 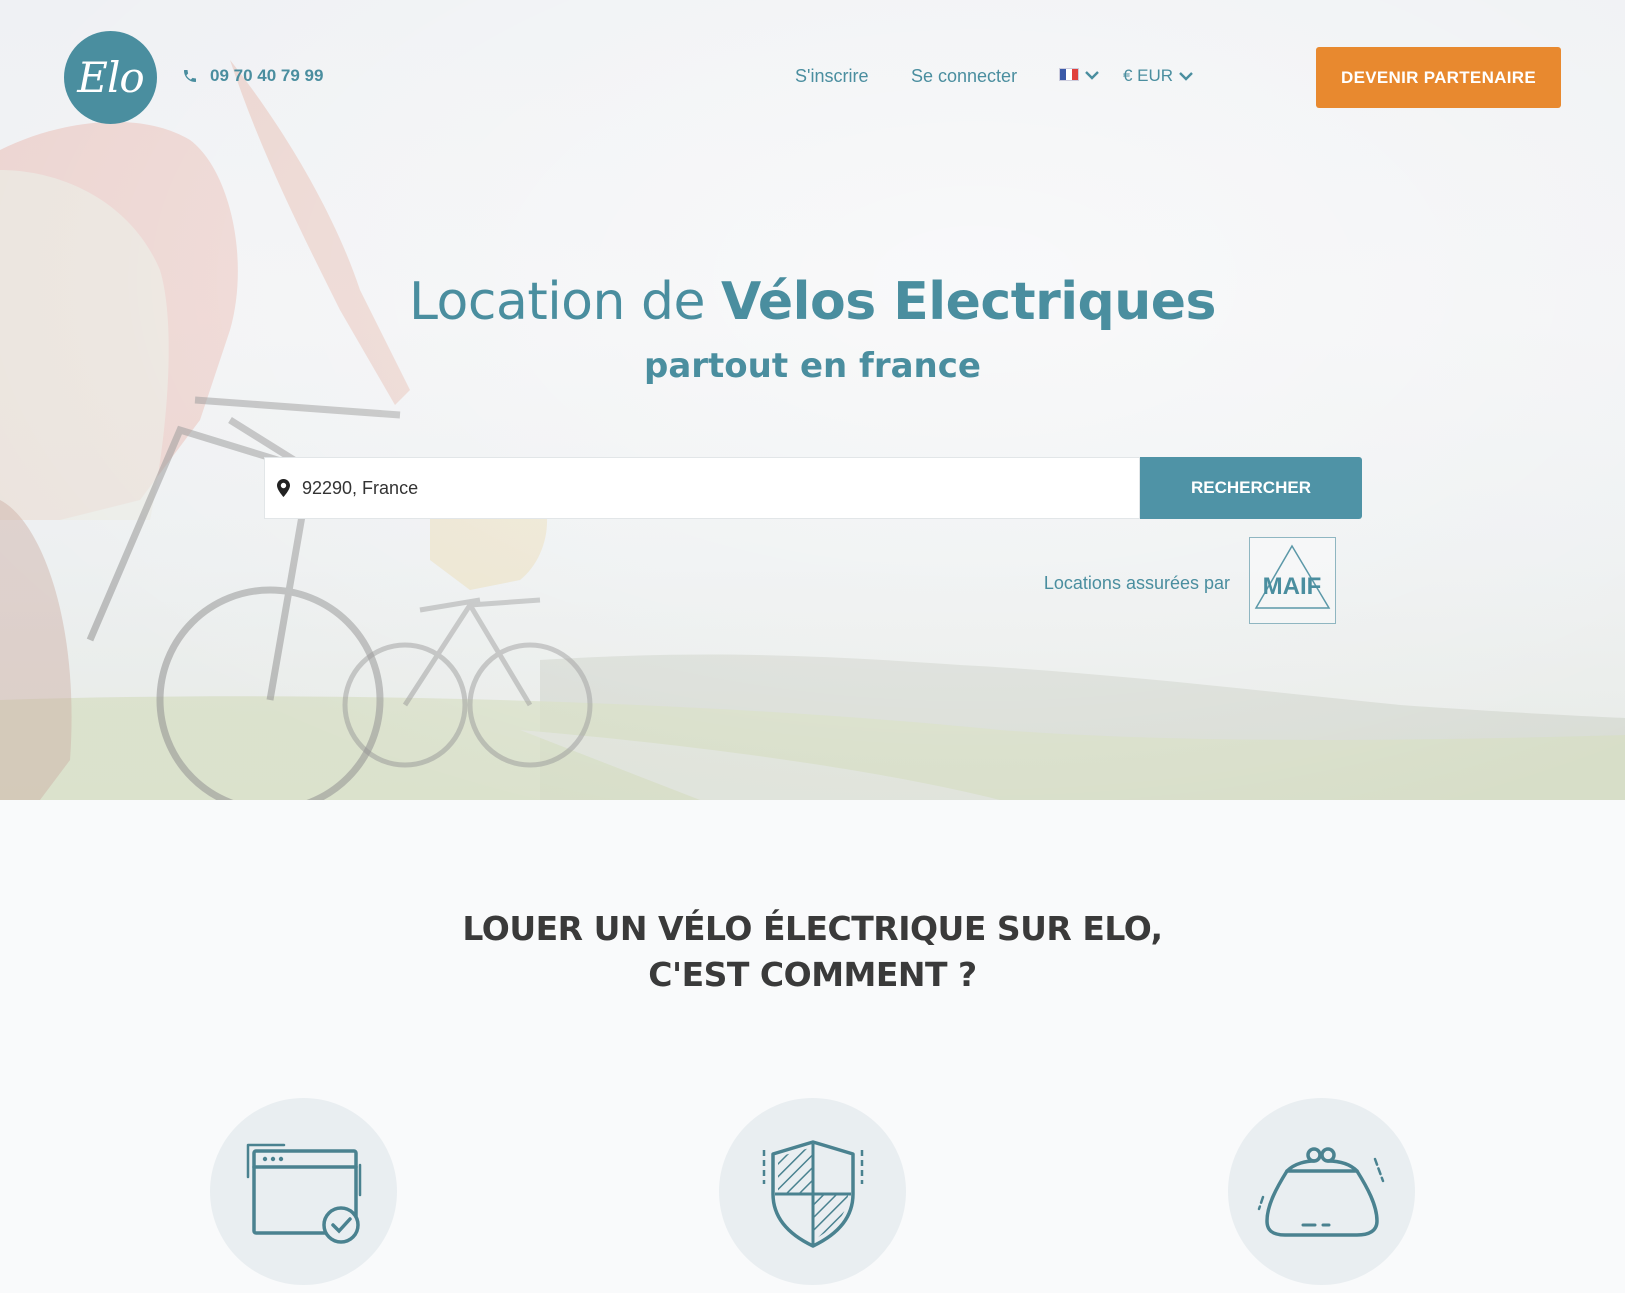 I want to click on section-title-line1: LOUER UN VÉLO ÉLECTRIQUE SUR ELO,, so click(x=812, y=928).